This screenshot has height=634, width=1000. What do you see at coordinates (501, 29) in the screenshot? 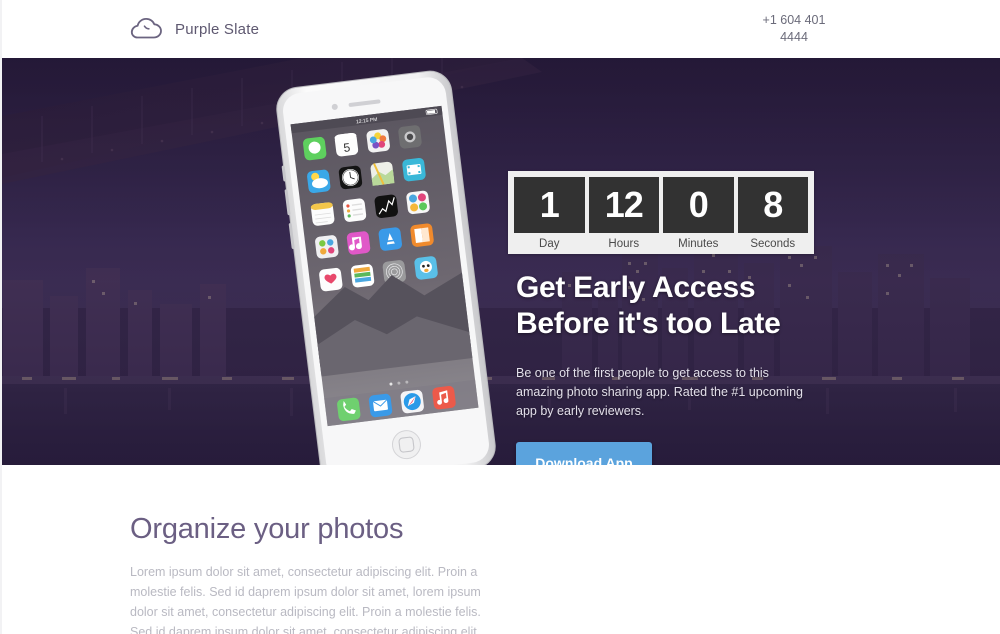
I see `site-header: Purple Slate +1 604 401 4444` at bounding box center [501, 29].